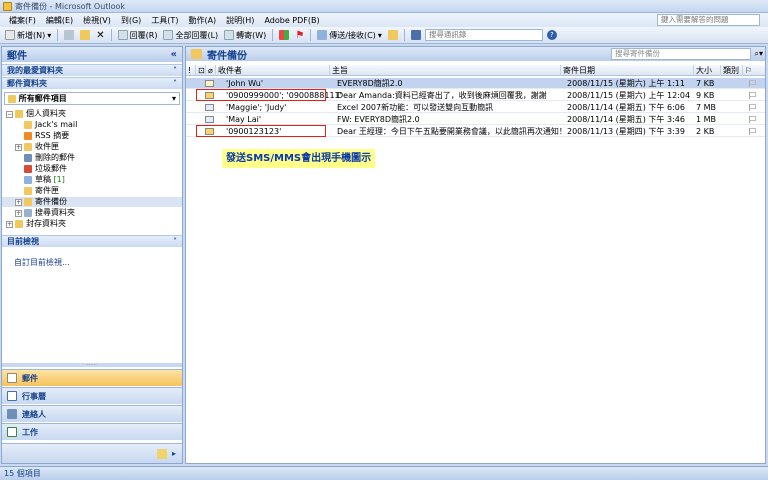 The image size is (768, 480). What do you see at coordinates (442, 95) in the screenshot?
I see `row-subject: Dear Amanda:資料已經寄出了，收到後麻煩回覆我，謝謝` at bounding box center [442, 95].